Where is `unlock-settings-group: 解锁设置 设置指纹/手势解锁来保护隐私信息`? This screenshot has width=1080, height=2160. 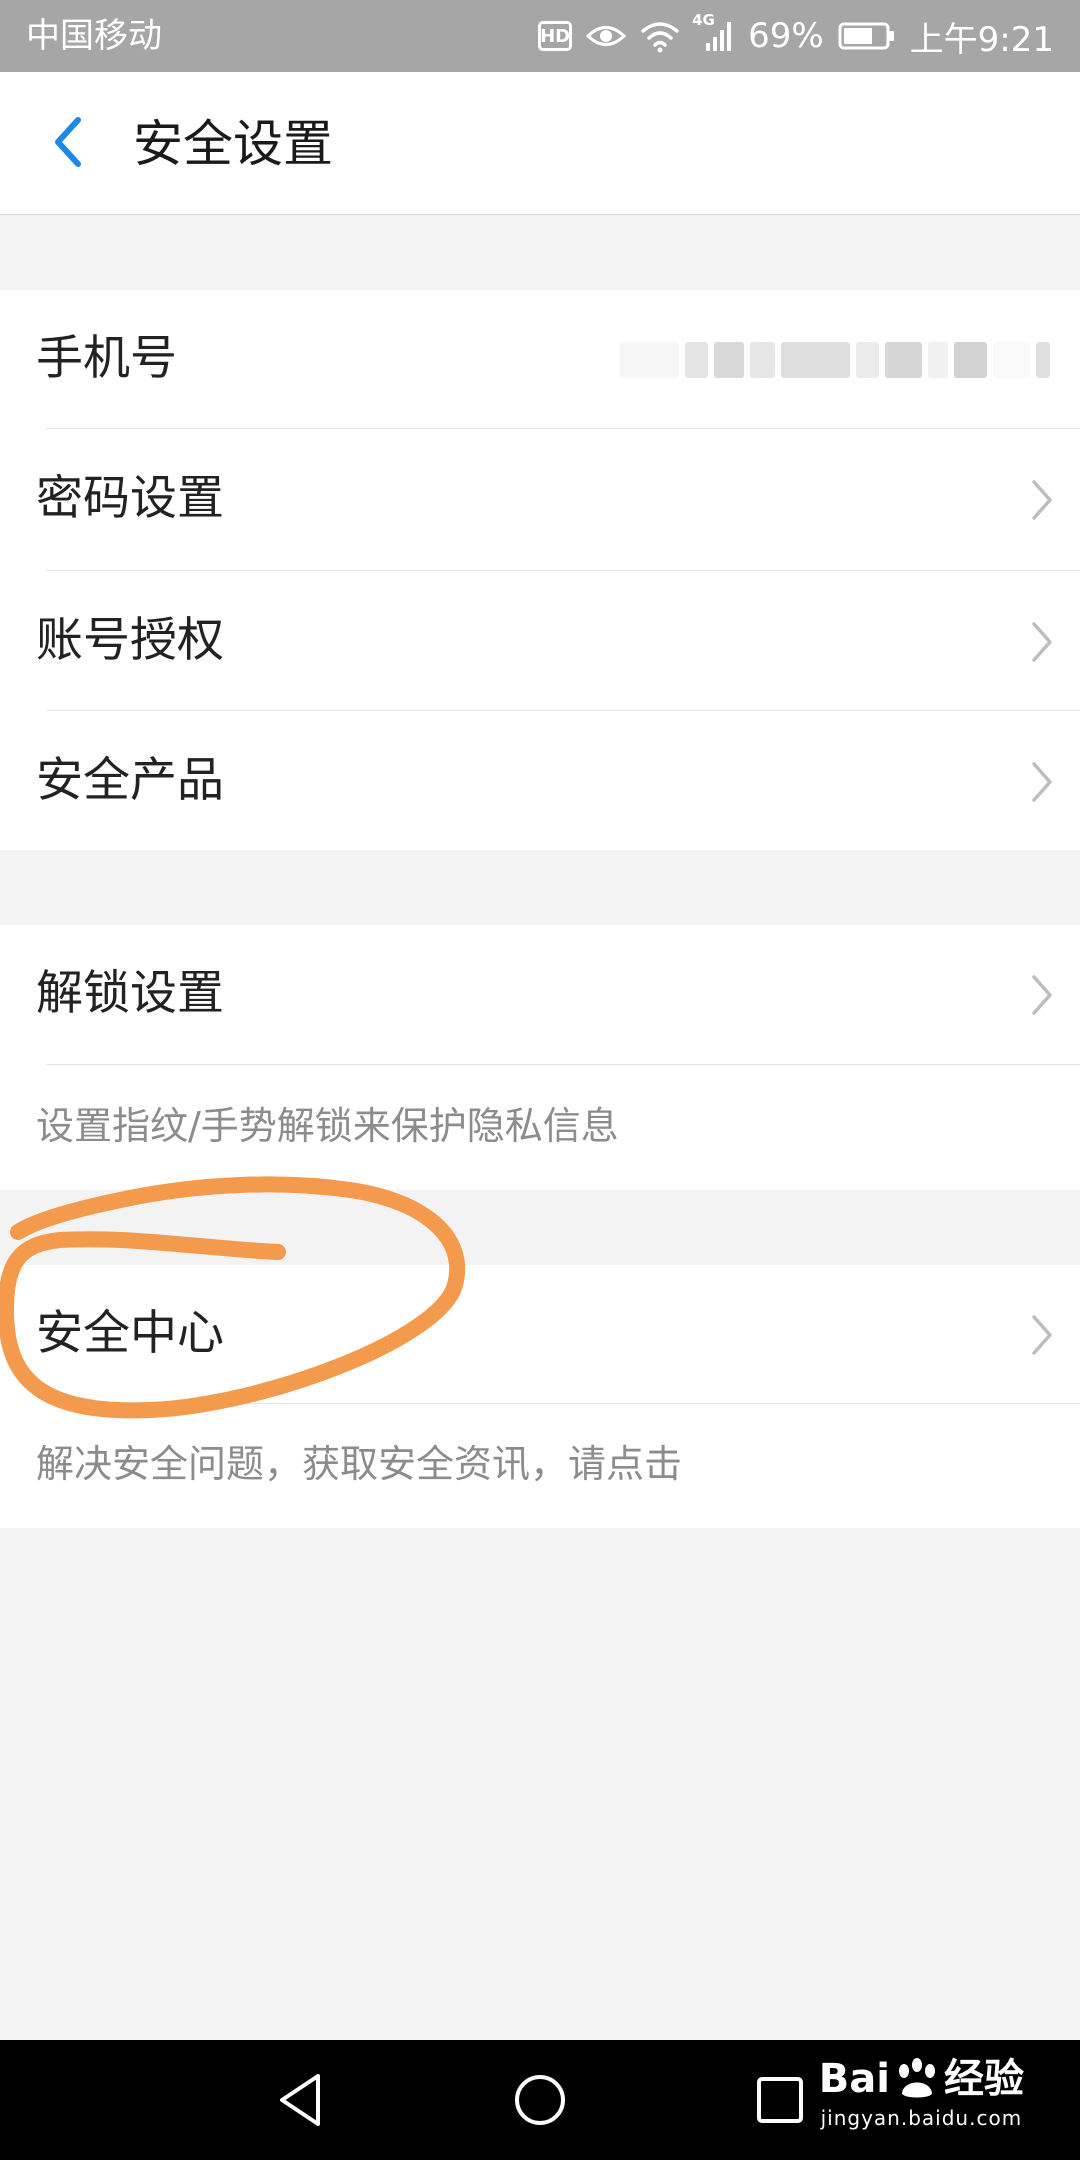
unlock-settings-group: 解锁设置 设置指纹/手势解锁来保护隐私信息 is located at coordinates (540, 1057).